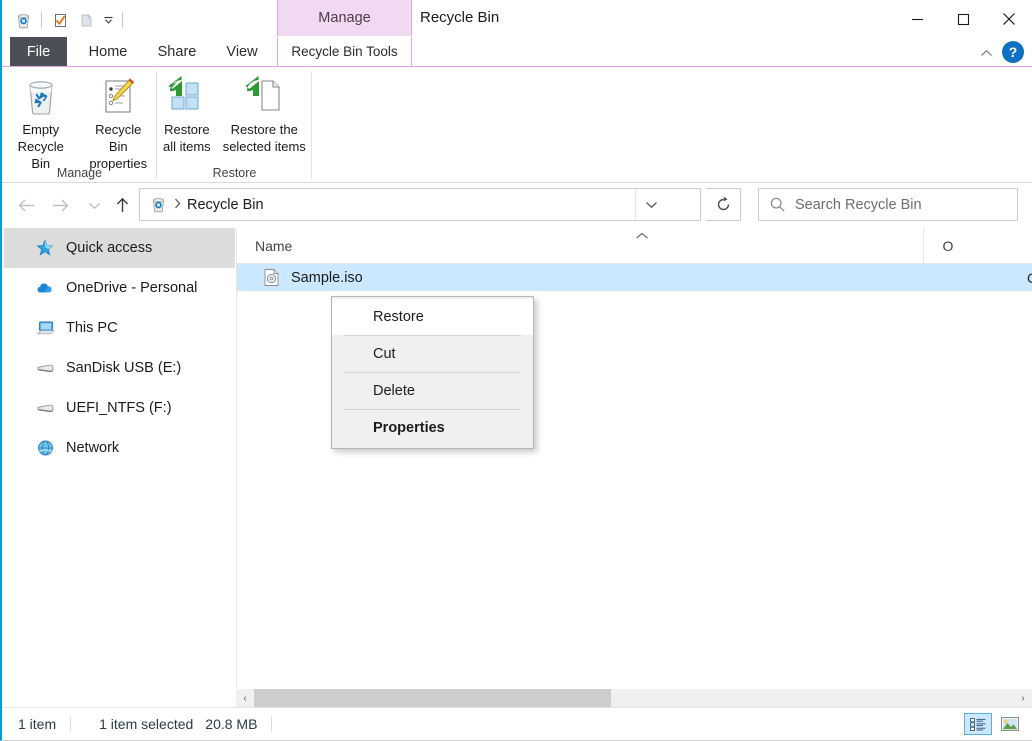 The height and width of the screenshot is (741, 1032). Describe the element at coordinates (231, 724) in the screenshot. I see `status-selection-size: 20.8 MB` at that location.